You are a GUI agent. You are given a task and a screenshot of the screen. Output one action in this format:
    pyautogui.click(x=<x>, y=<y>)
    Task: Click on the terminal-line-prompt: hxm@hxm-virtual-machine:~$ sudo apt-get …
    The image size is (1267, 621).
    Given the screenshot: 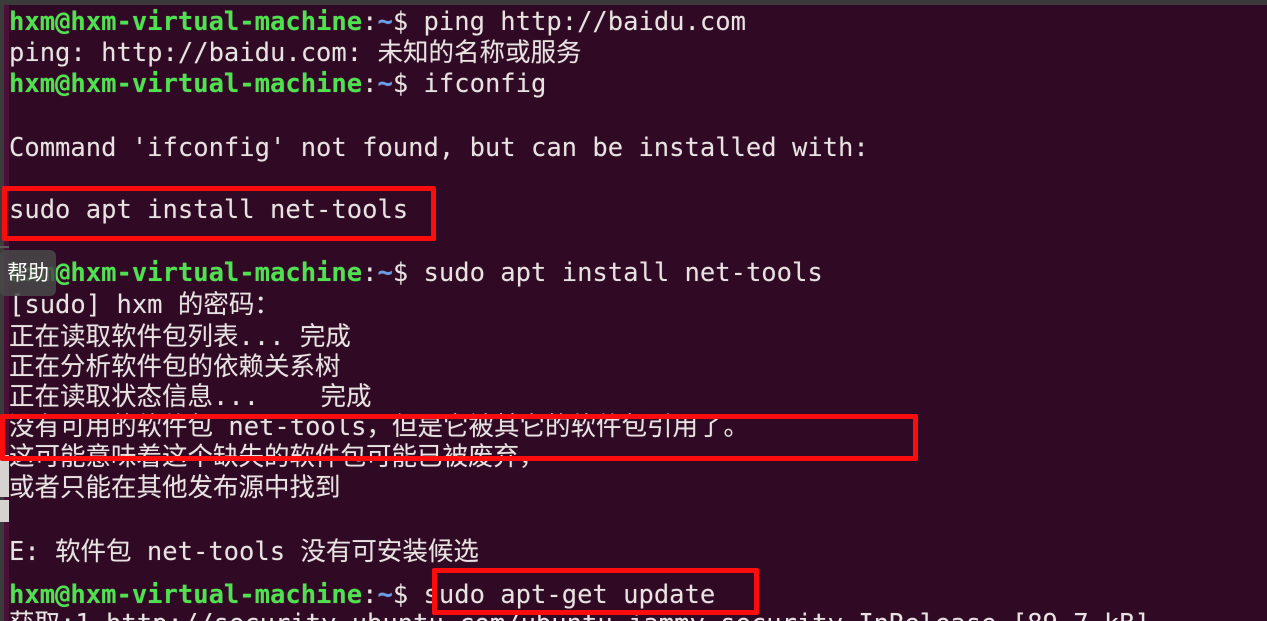 What is the action you would take?
    pyautogui.click(x=362, y=595)
    